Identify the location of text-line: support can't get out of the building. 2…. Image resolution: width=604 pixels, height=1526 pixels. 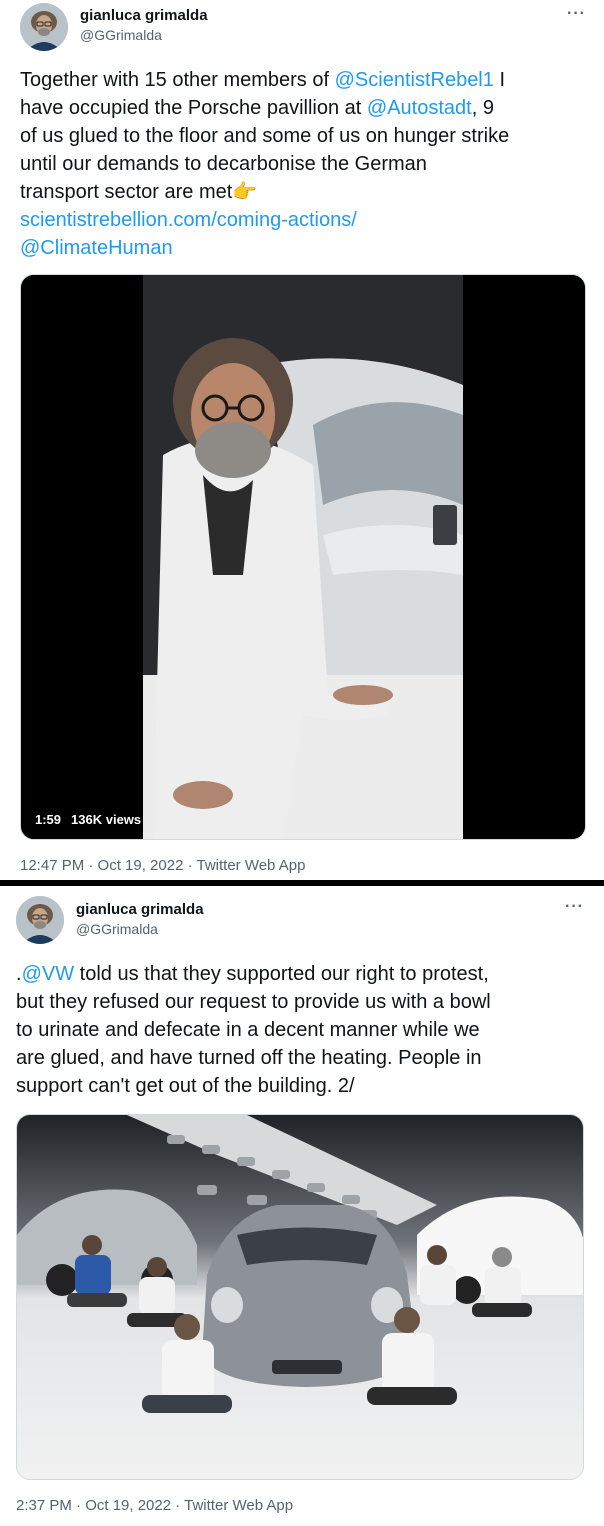
(185, 1086).